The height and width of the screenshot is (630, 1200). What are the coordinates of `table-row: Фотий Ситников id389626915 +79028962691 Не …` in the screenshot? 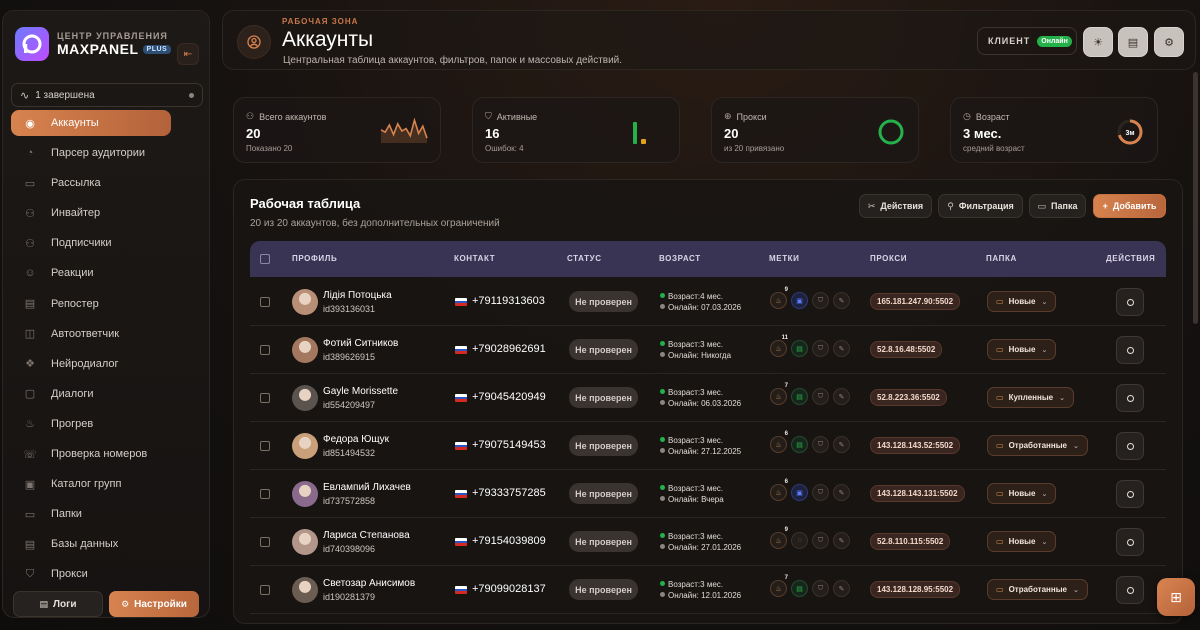 It's located at (708, 350).